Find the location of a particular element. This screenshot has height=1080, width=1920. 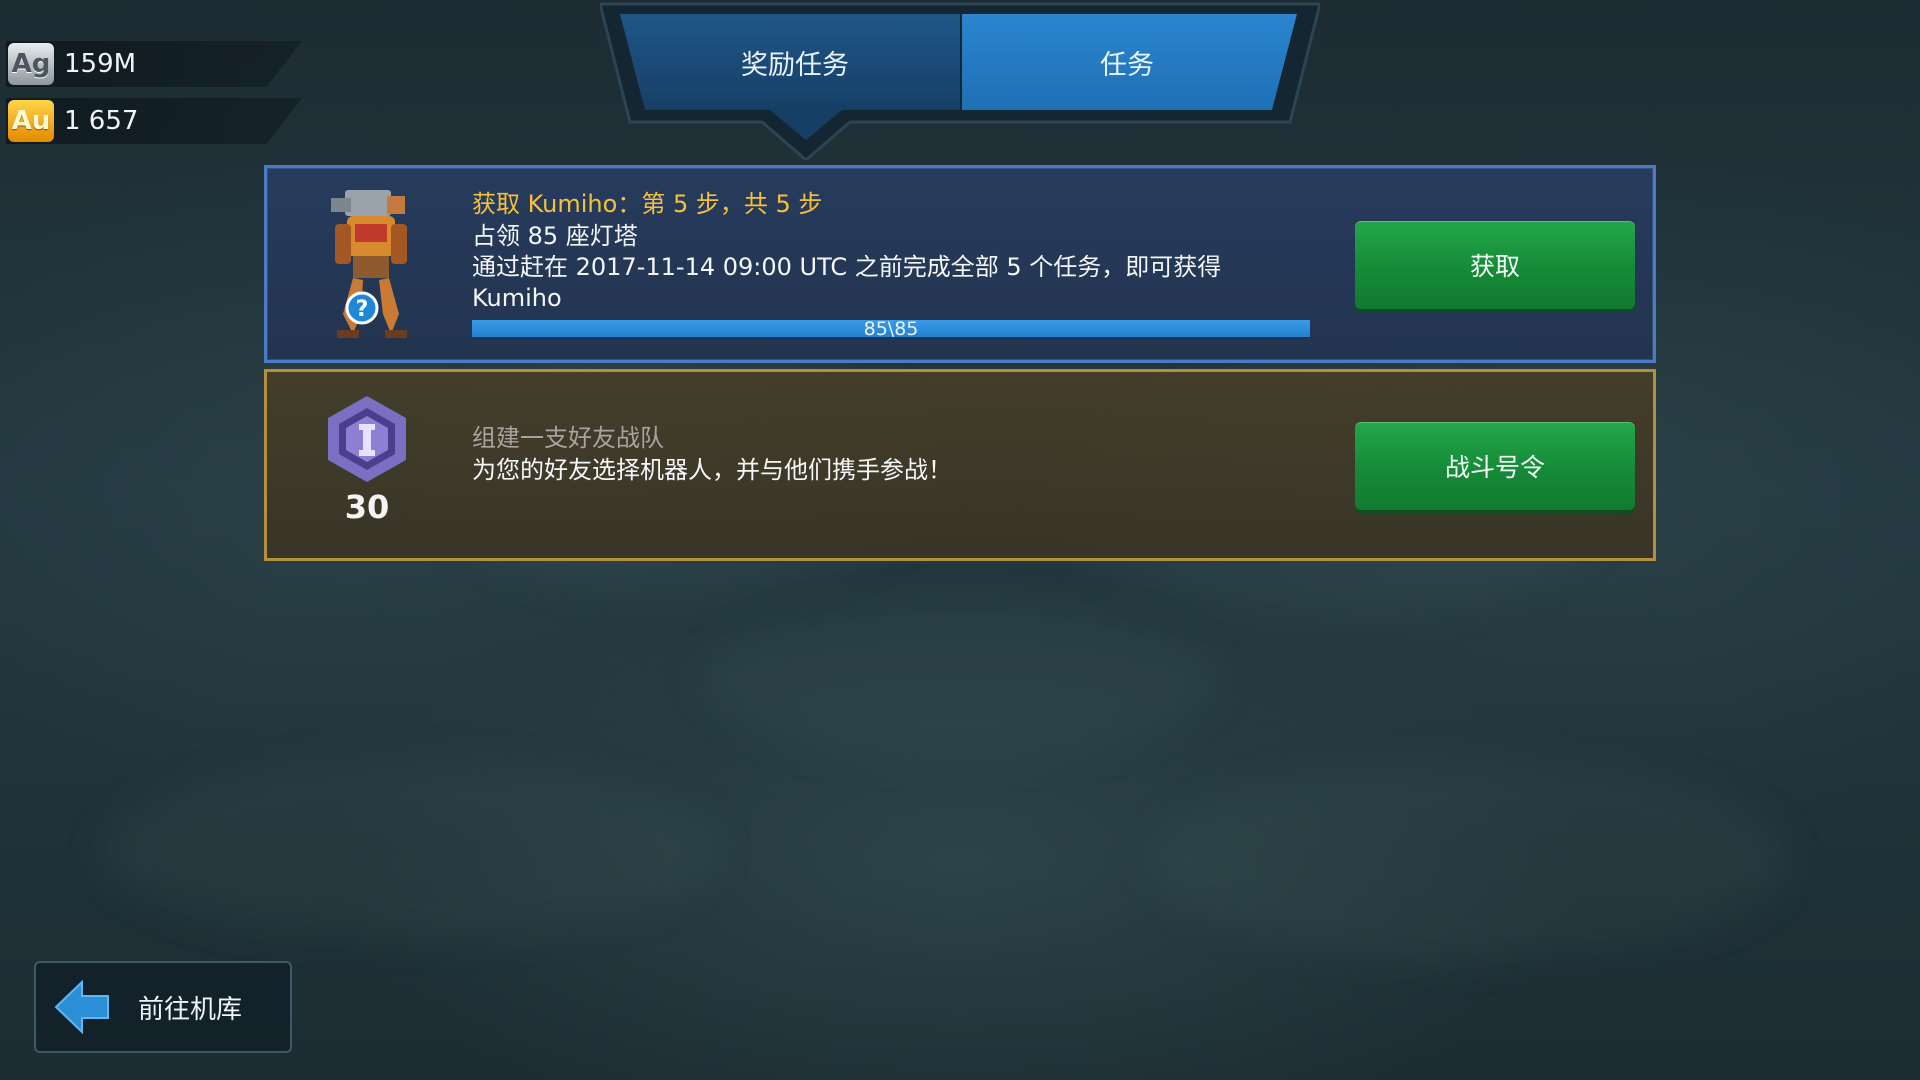

claim-button: 获取 is located at coordinates (1495, 265).